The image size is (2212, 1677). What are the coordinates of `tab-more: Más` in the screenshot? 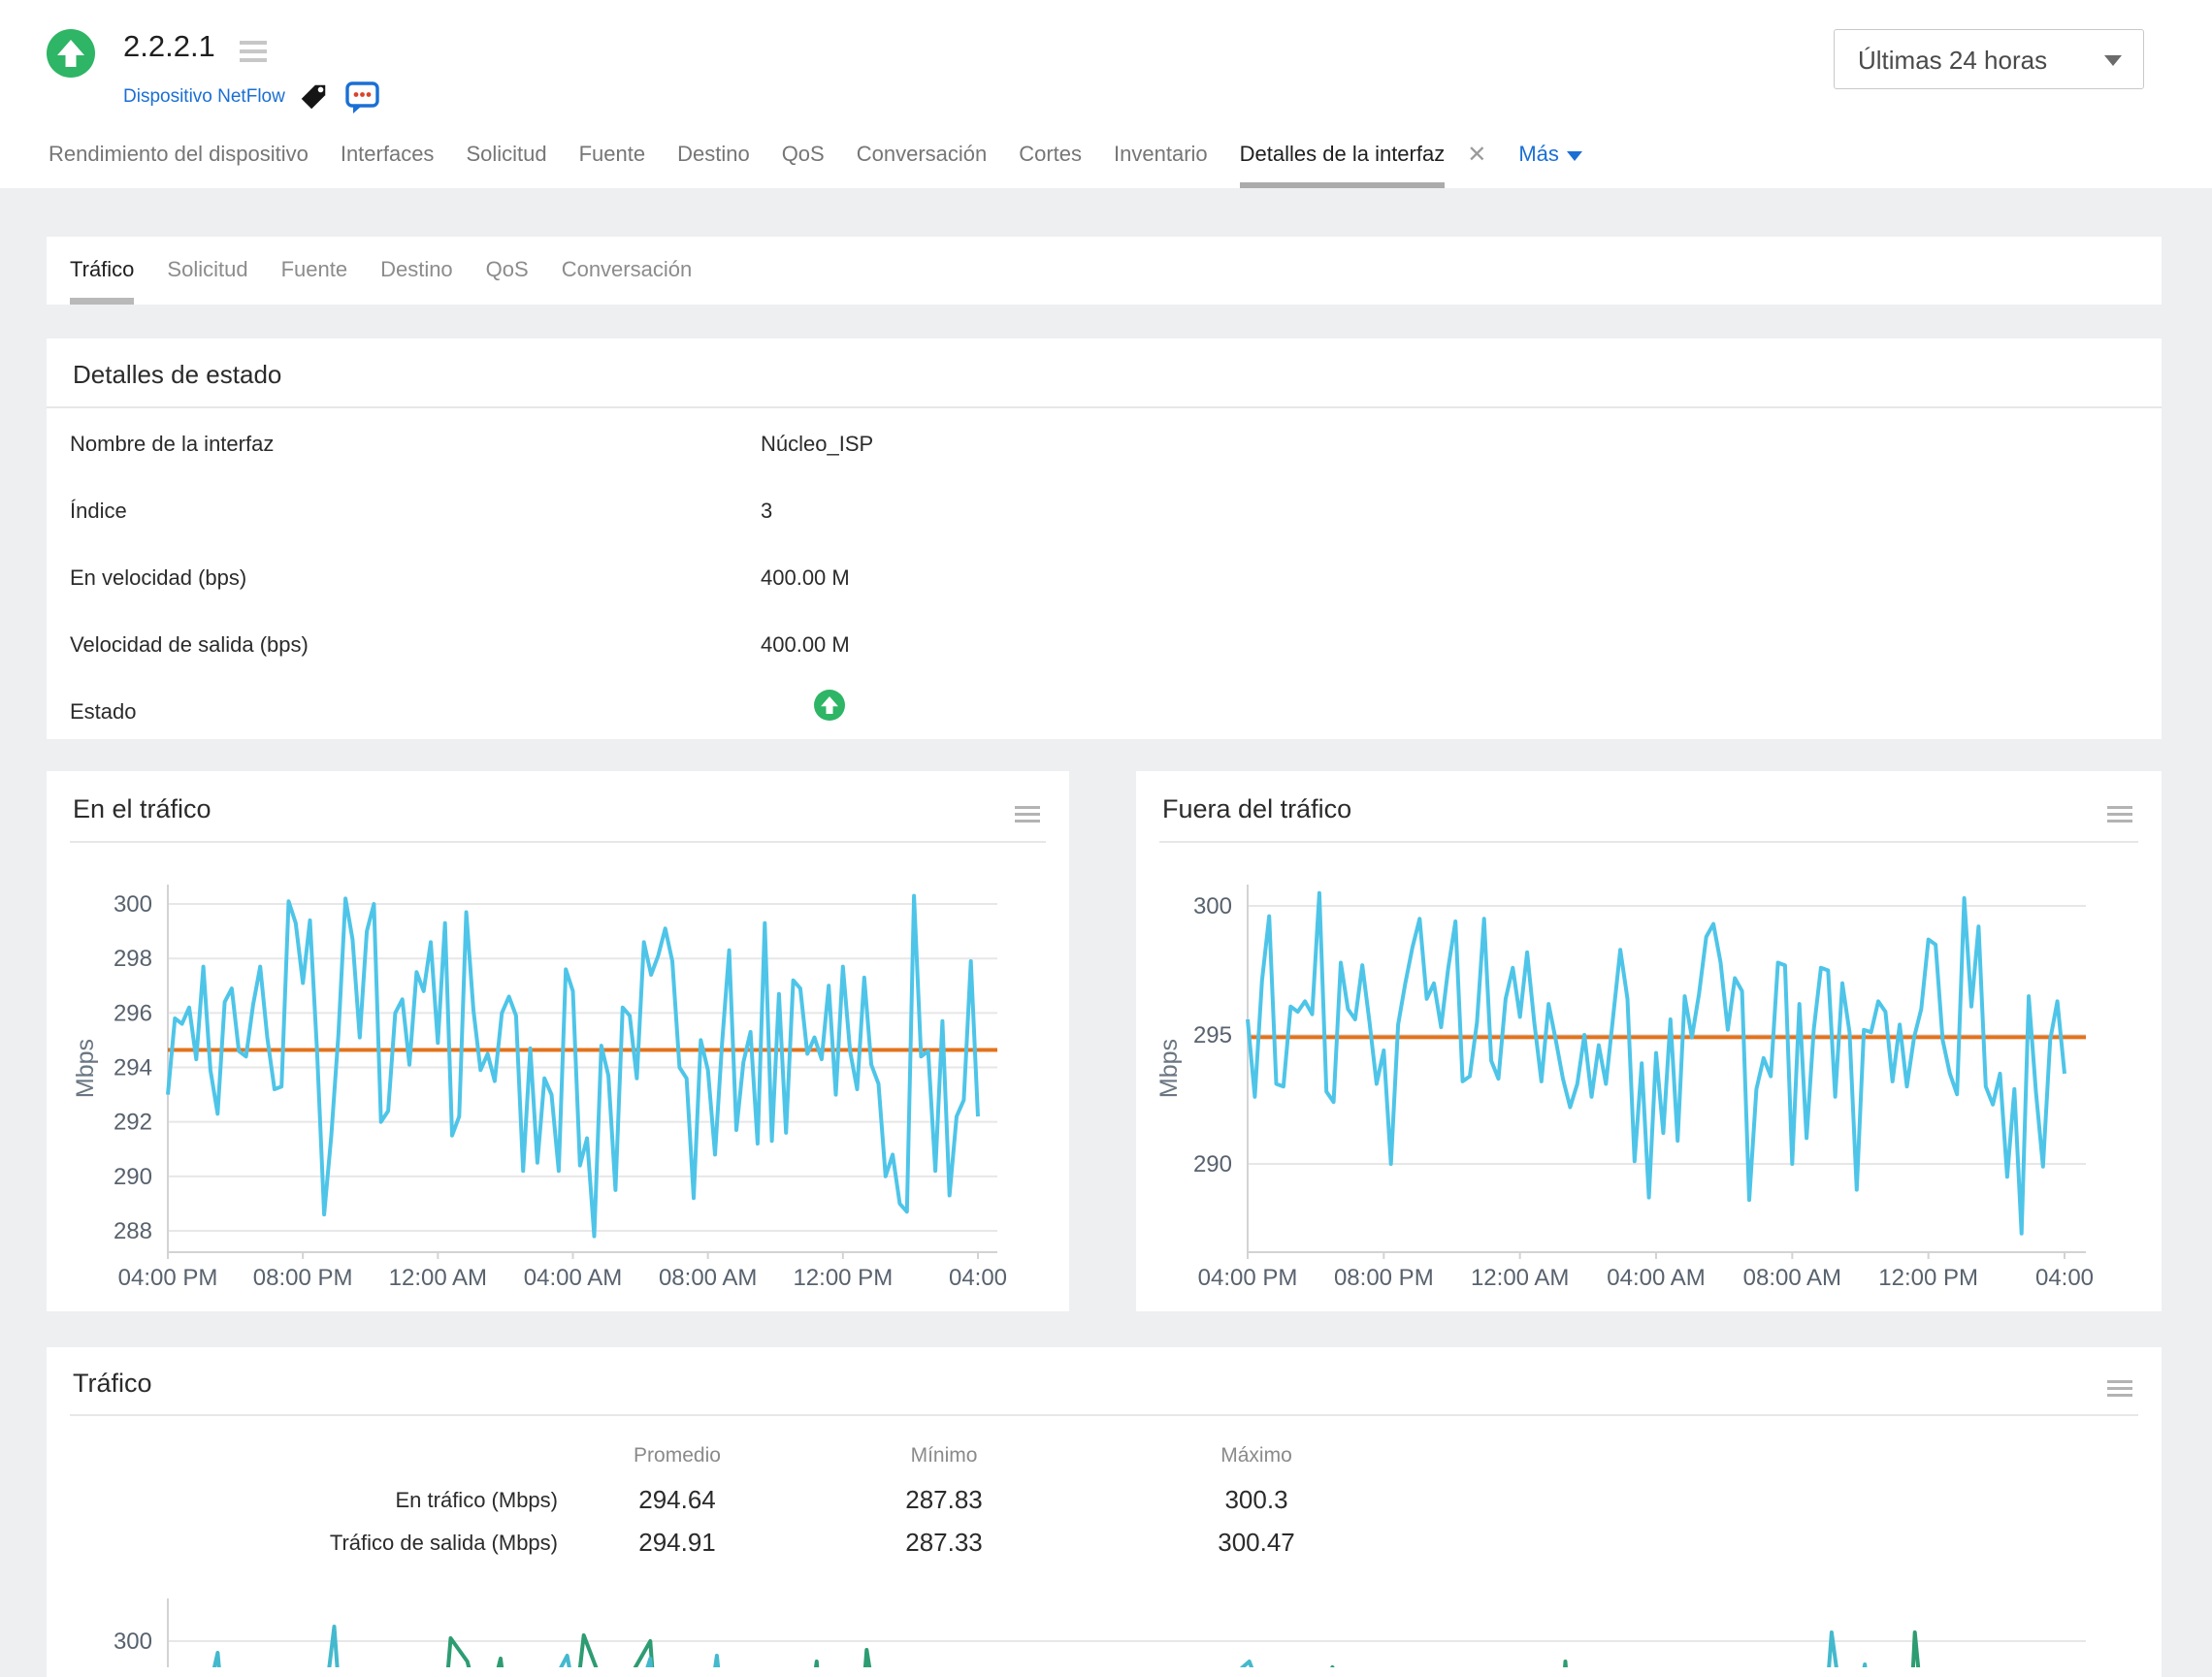 It's located at (1550, 165).